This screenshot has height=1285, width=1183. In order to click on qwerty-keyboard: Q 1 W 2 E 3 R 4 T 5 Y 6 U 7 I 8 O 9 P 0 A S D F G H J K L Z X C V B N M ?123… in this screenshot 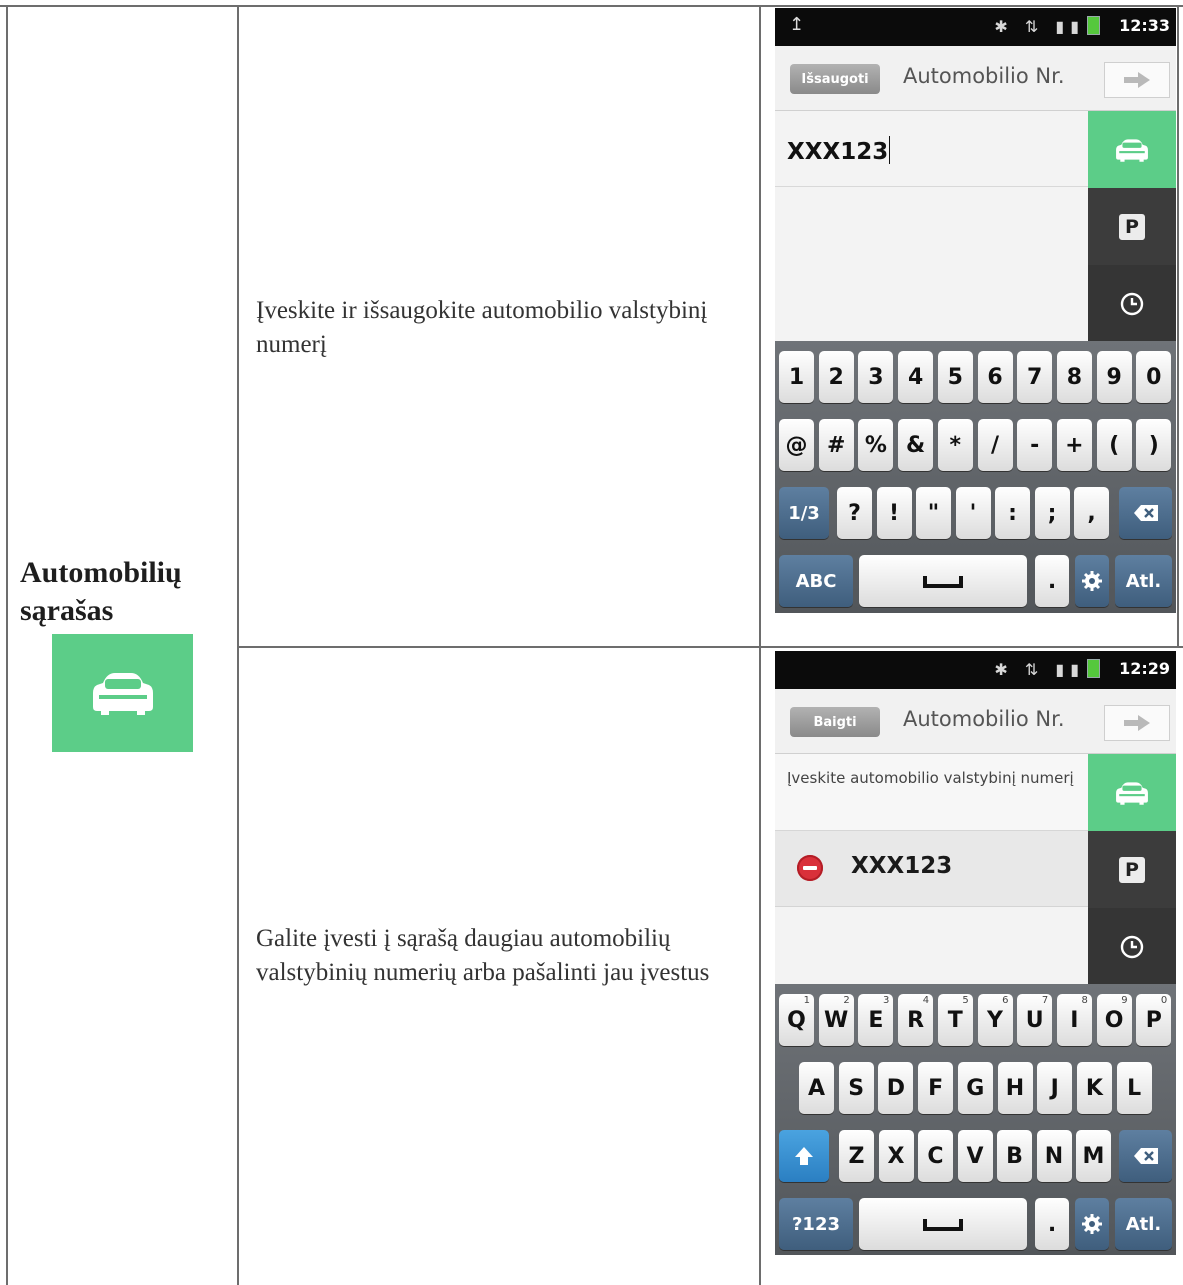, I will do `click(975, 1119)`.